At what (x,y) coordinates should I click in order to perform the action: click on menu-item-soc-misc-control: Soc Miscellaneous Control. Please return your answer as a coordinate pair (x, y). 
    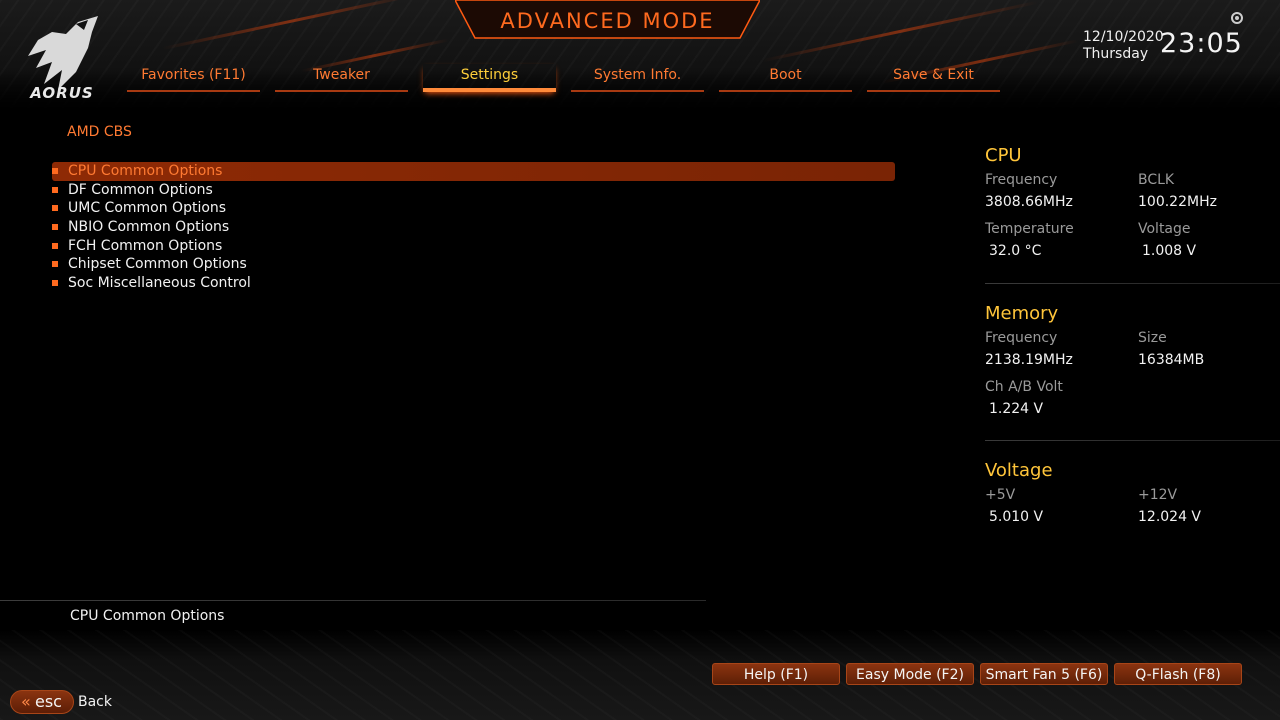
    Looking at the image, I should click on (473, 283).